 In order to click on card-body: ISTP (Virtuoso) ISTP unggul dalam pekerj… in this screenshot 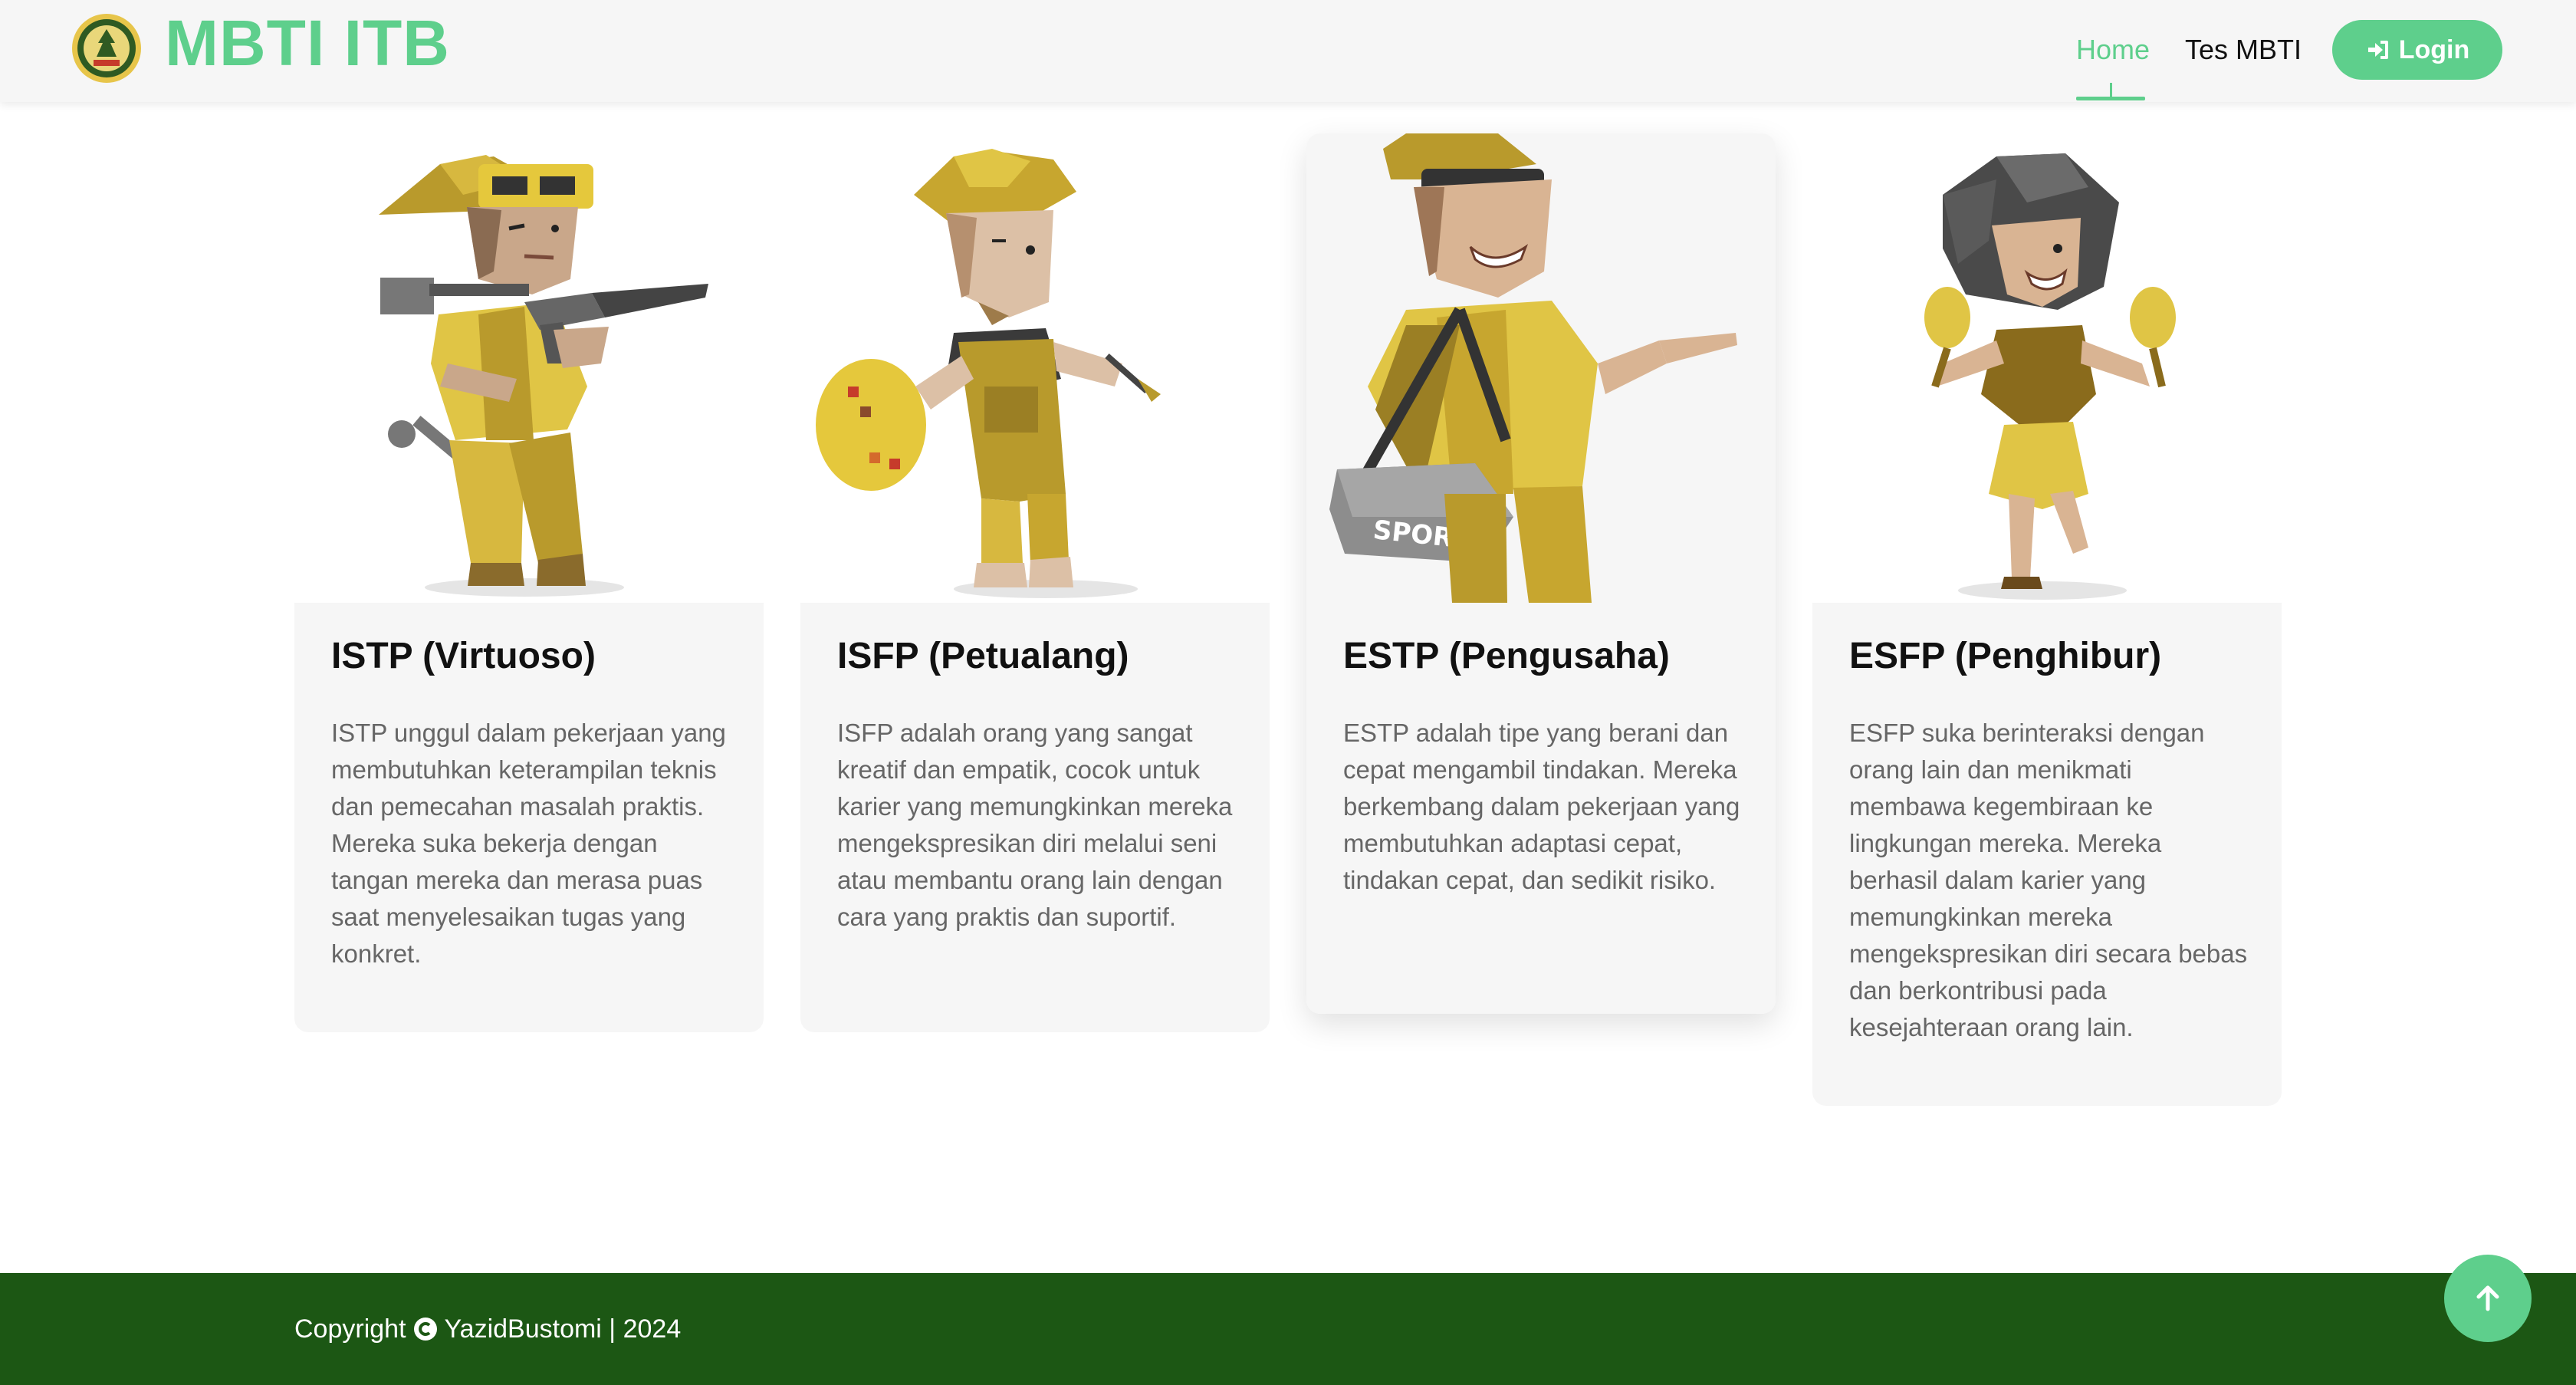, I will do `click(529, 818)`.